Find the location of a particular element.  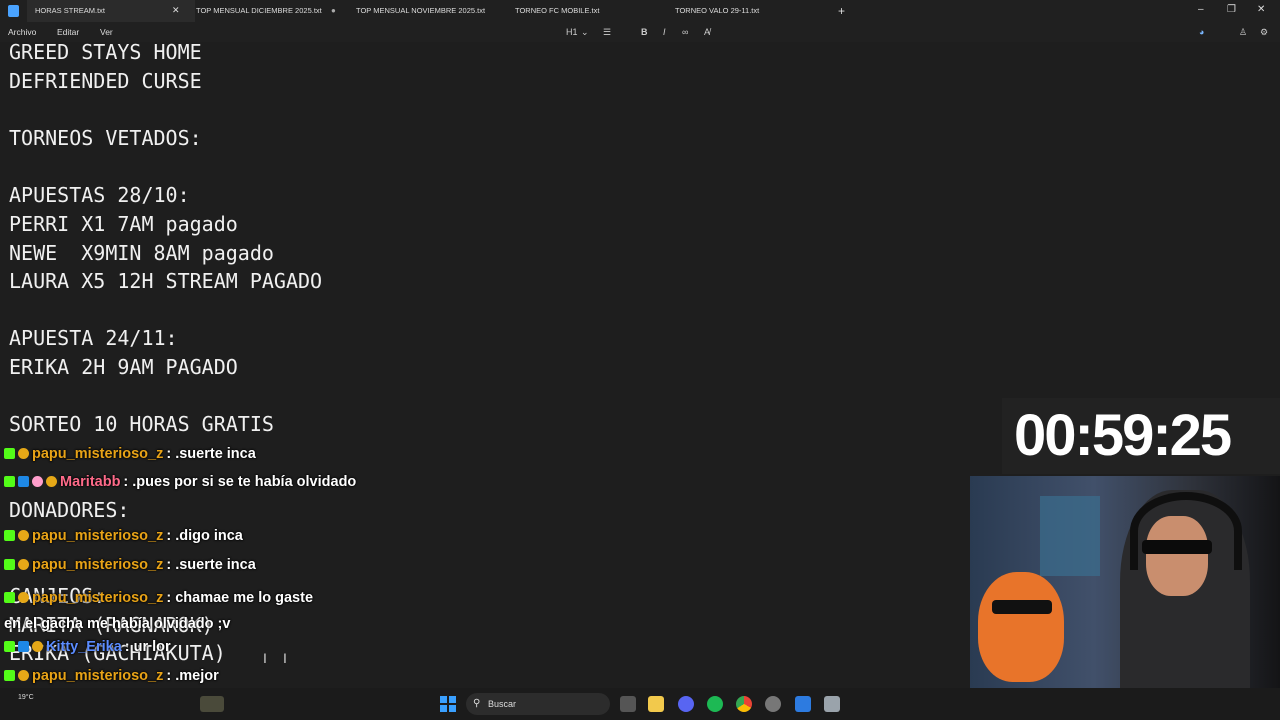

editor-line: TORNEOS VETADOS: is located at coordinates (105, 138).